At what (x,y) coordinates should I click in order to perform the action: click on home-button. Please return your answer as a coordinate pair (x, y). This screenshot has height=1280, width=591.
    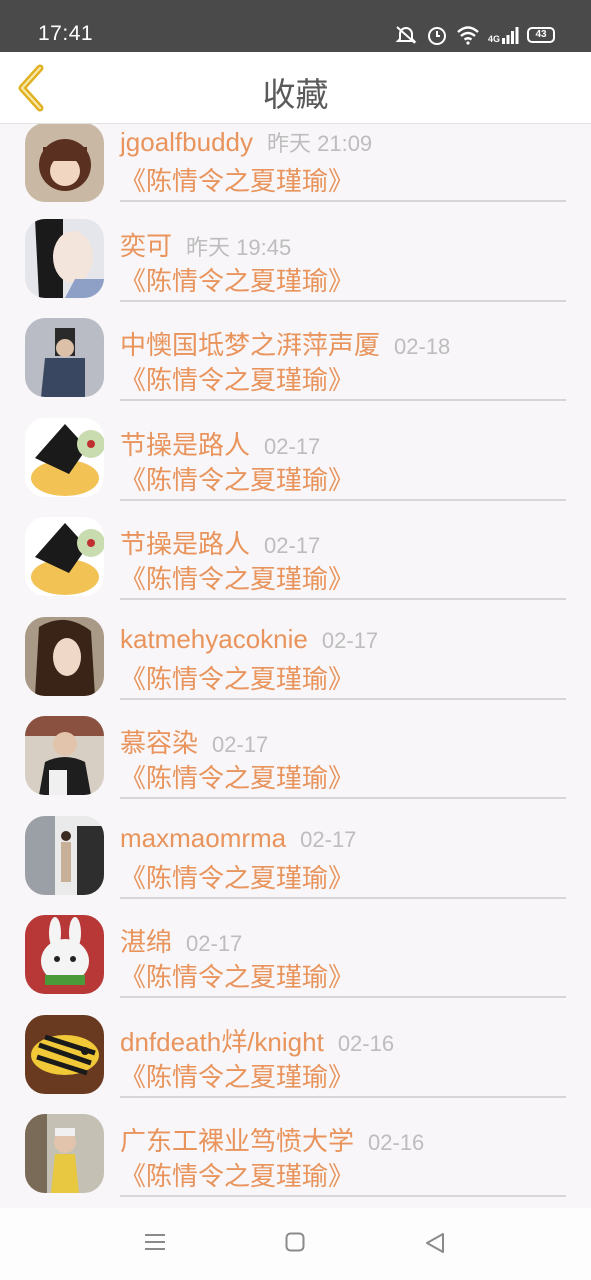
    Looking at the image, I should click on (295, 1244).